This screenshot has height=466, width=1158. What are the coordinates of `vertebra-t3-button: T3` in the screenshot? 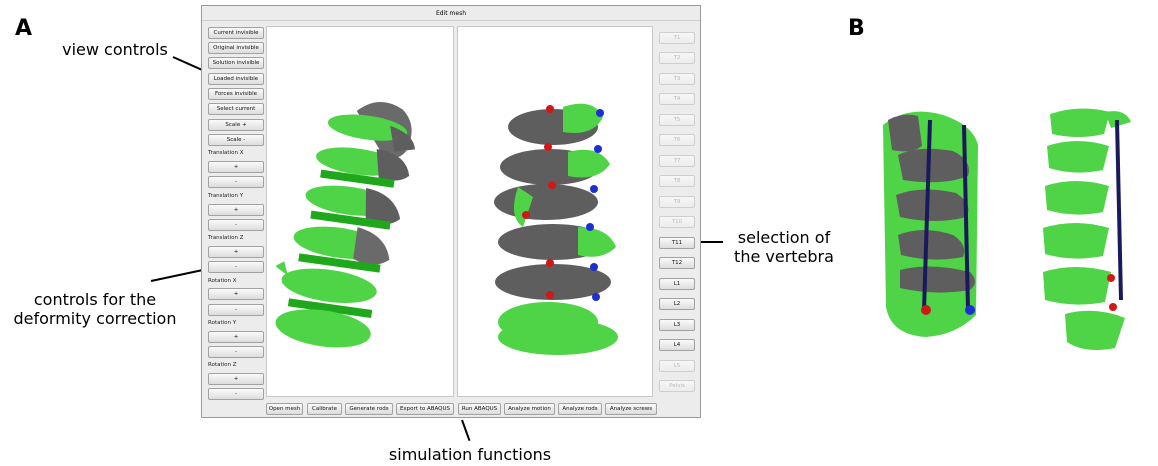 It's located at (677, 79).